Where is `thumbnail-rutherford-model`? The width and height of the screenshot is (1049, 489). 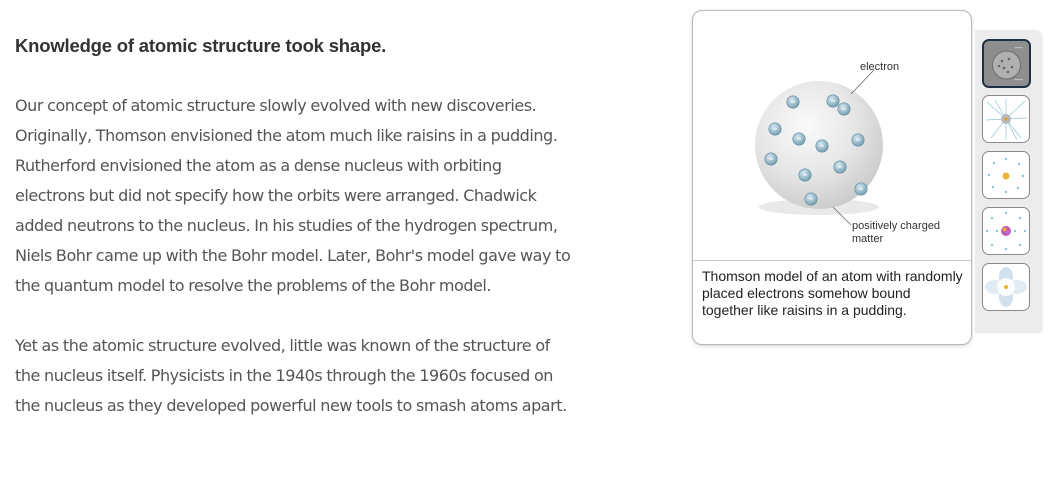
thumbnail-rutherford-model is located at coordinates (1006, 119).